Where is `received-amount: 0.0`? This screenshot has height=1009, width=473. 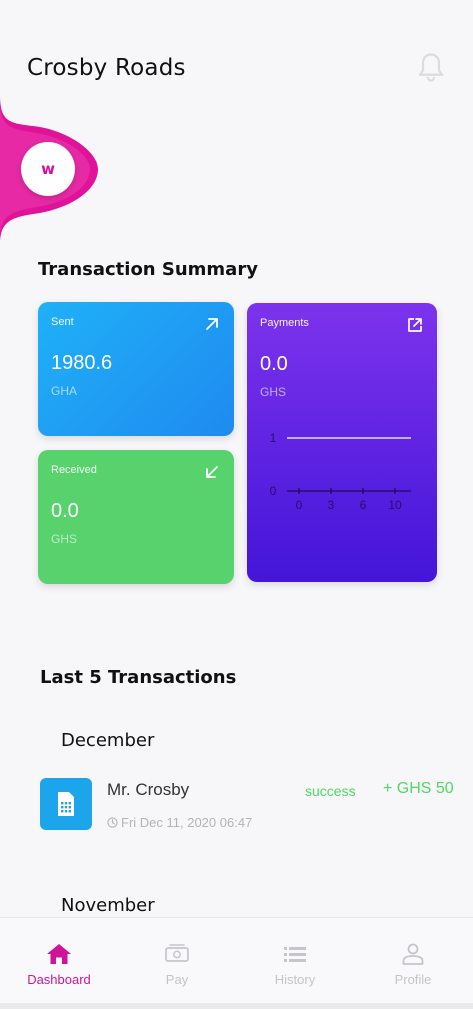 received-amount: 0.0 is located at coordinates (65, 511).